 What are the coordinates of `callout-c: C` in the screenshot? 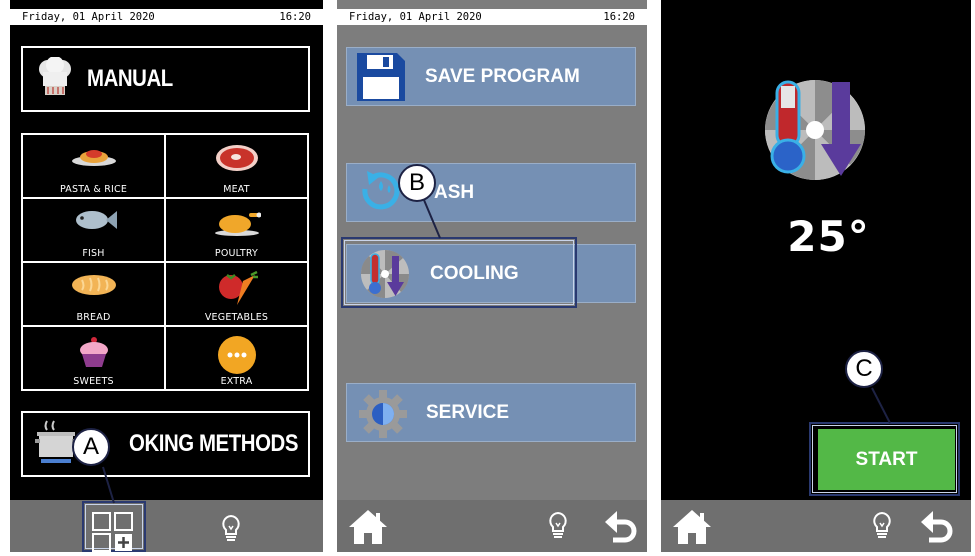 It's located at (864, 369).